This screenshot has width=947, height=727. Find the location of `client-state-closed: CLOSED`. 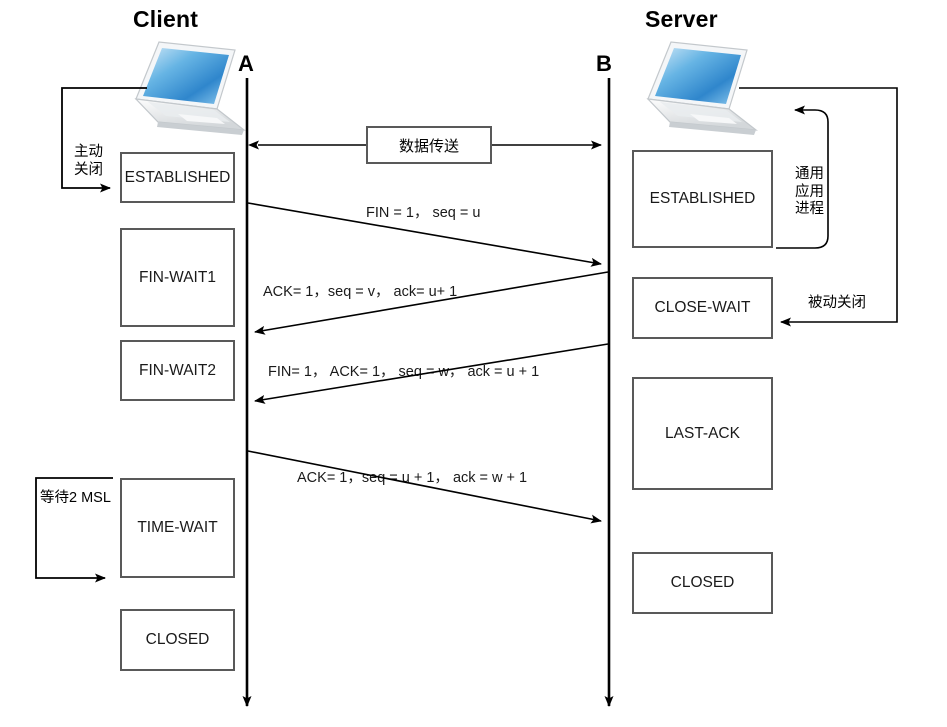

client-state-closed: CLOSED is located at coordinates (177, 640).